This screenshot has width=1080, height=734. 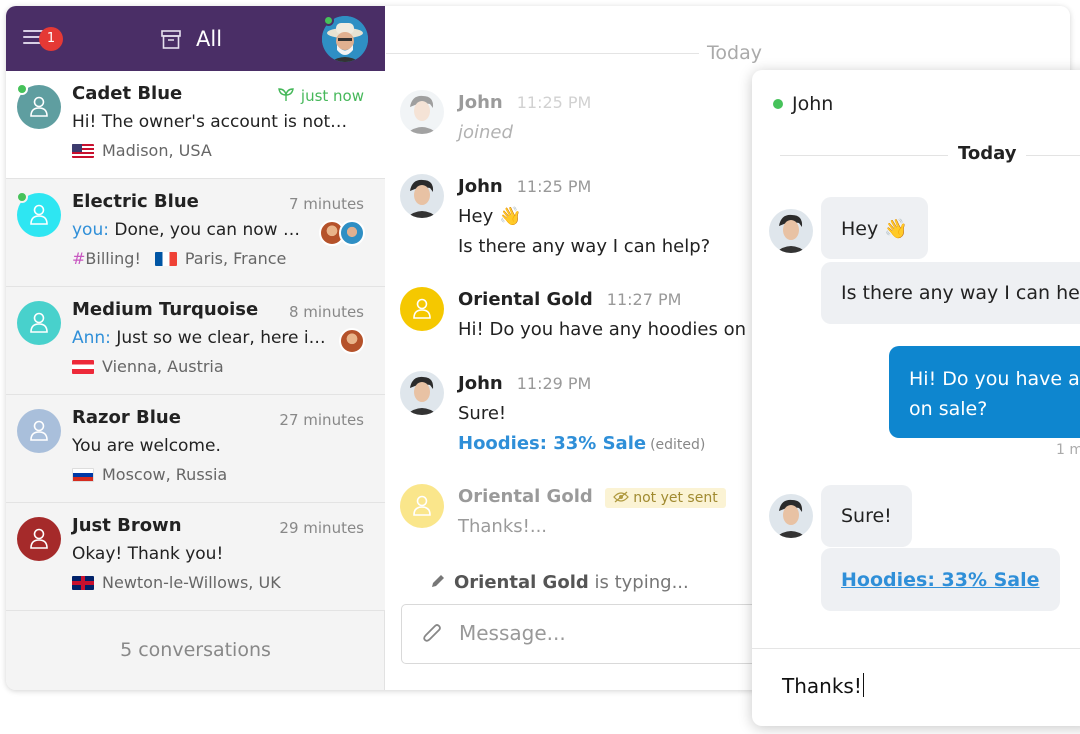 I want to click on contact-name: Cadet Blue, so click(x=127, y=93).